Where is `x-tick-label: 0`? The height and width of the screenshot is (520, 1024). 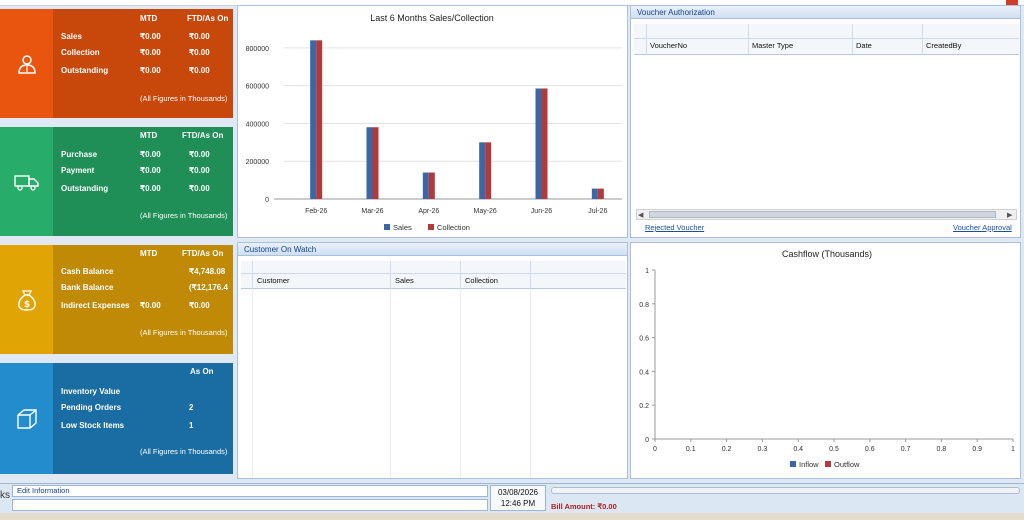
x-tick-label: 0 is located at coordinates (655, 449).